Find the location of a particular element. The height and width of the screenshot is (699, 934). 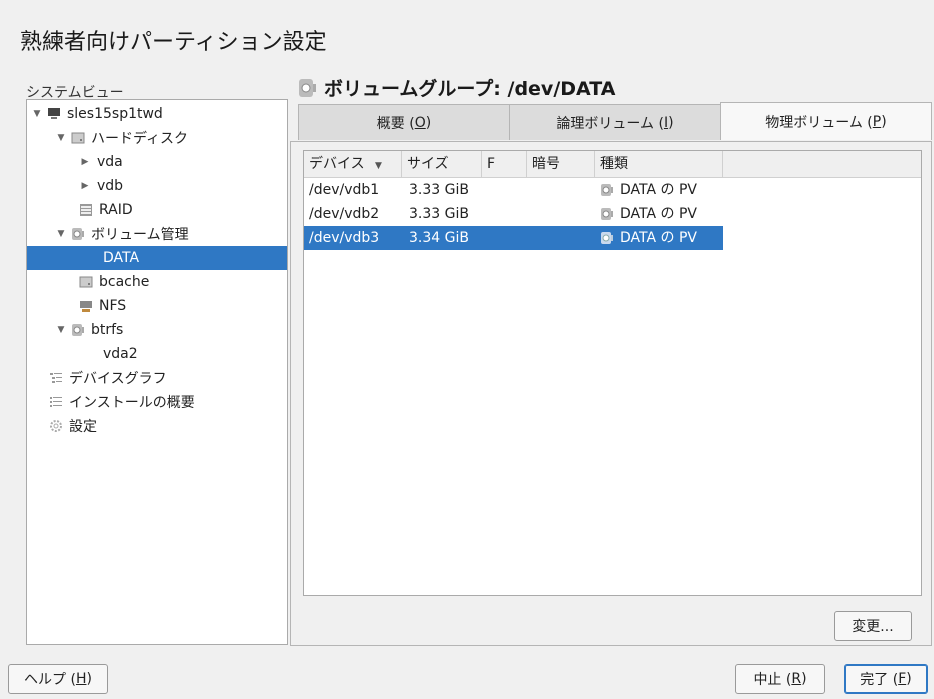

tree-item-label: sles15sp1twd is located at coordinates (115, 114).